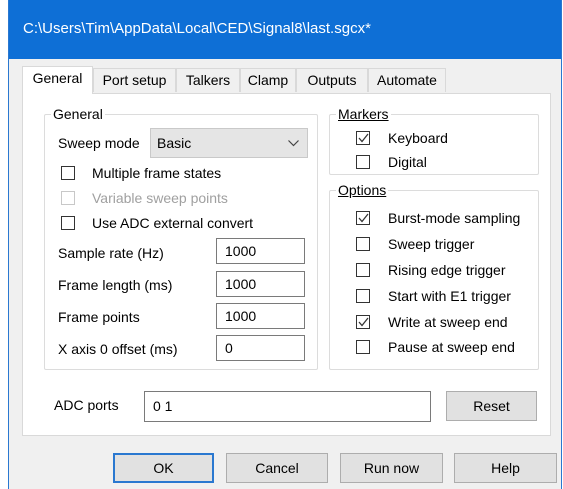  Describe the element at coordinates (160, 198) in the screenshot. I see `variable-sweep-points-label: Variable sweep points` at that location.